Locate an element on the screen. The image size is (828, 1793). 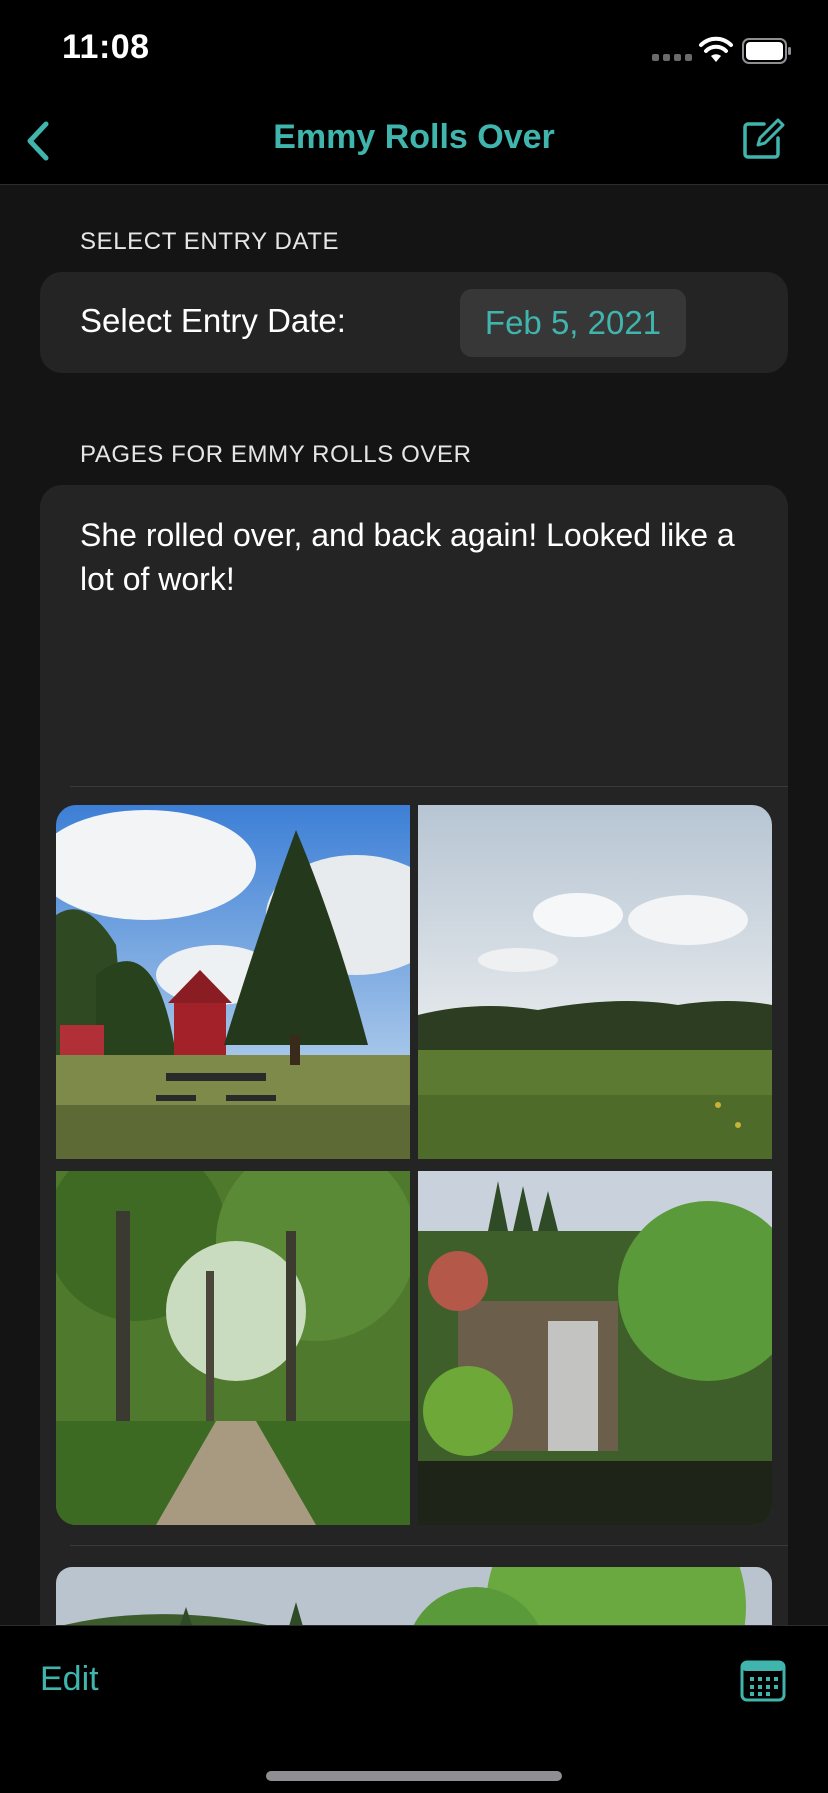
wifi-icon is located at coordinates (716, 49).